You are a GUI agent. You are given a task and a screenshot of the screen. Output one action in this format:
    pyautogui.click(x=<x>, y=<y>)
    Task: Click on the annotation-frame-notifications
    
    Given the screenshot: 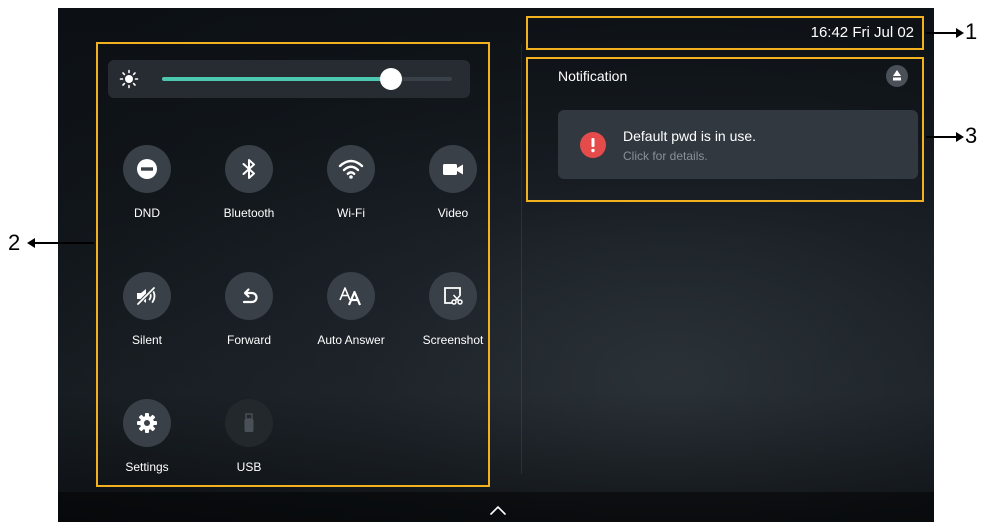 What is the action you would take?
    pyautogui.click(x=725, y=129)
    